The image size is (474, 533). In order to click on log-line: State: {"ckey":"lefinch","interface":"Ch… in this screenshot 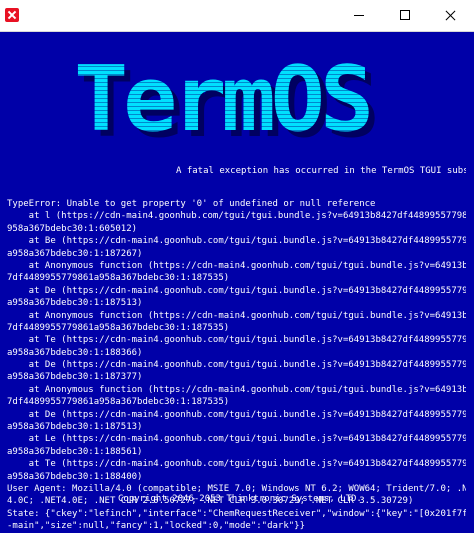, I will do `click(236, 513)`.